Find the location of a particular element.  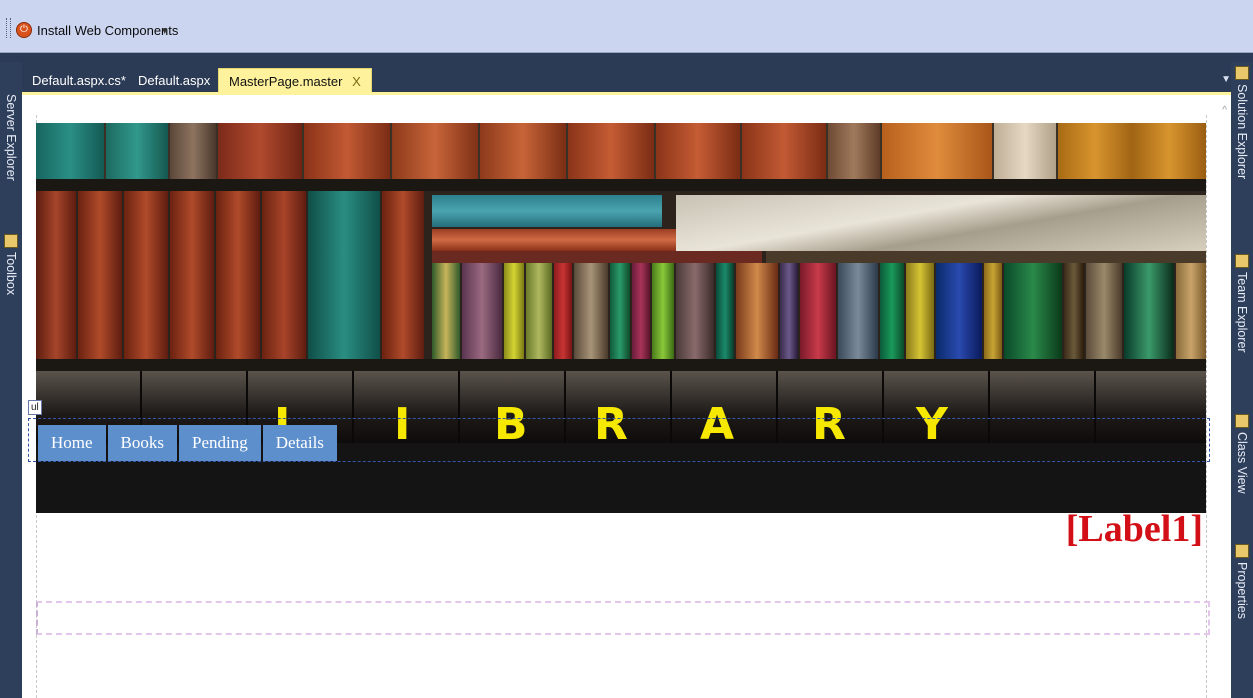

content-placeholder-box is located at coordinates (623, 618).